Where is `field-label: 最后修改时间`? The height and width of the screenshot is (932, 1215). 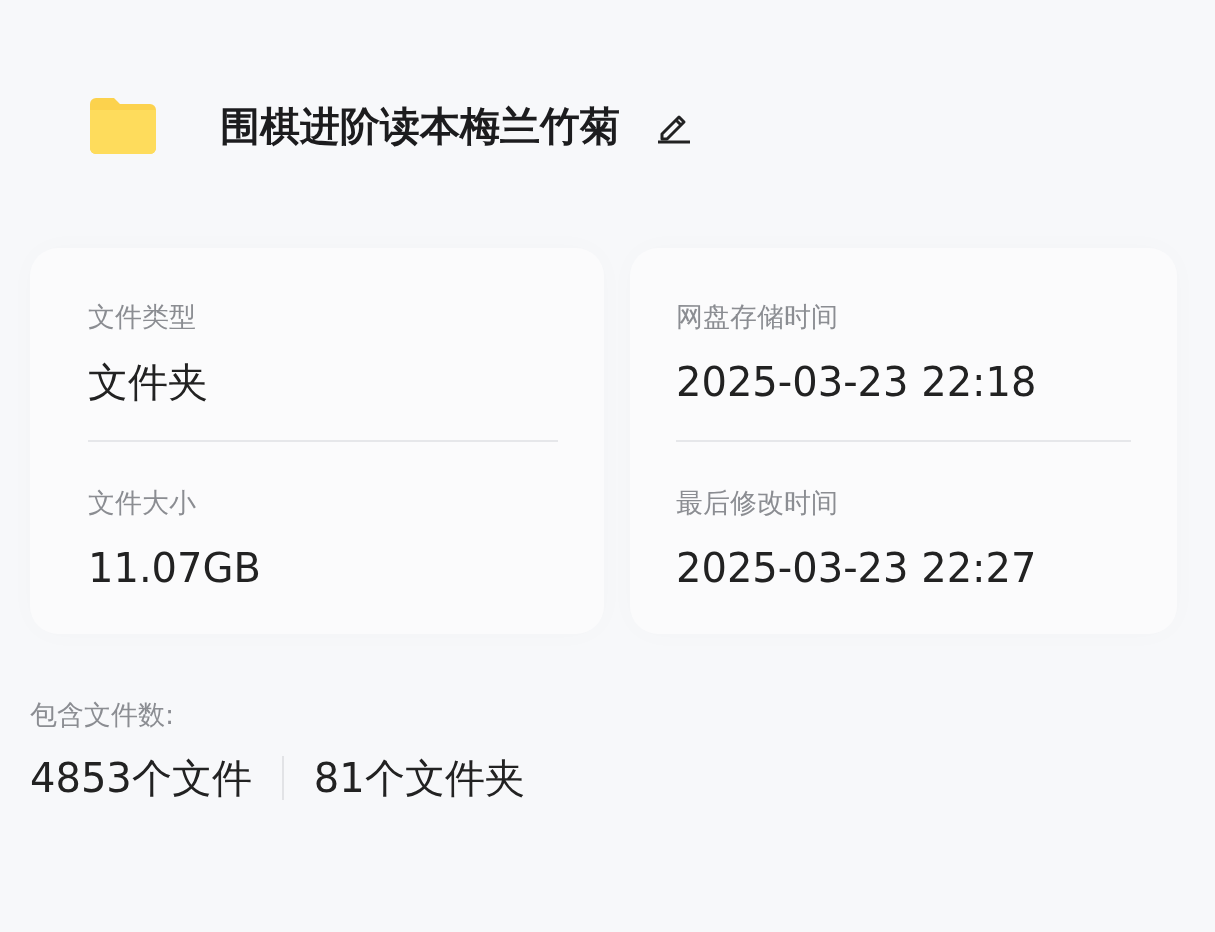 field-label: 最后修改时间 is located at coordinates (757, 503).